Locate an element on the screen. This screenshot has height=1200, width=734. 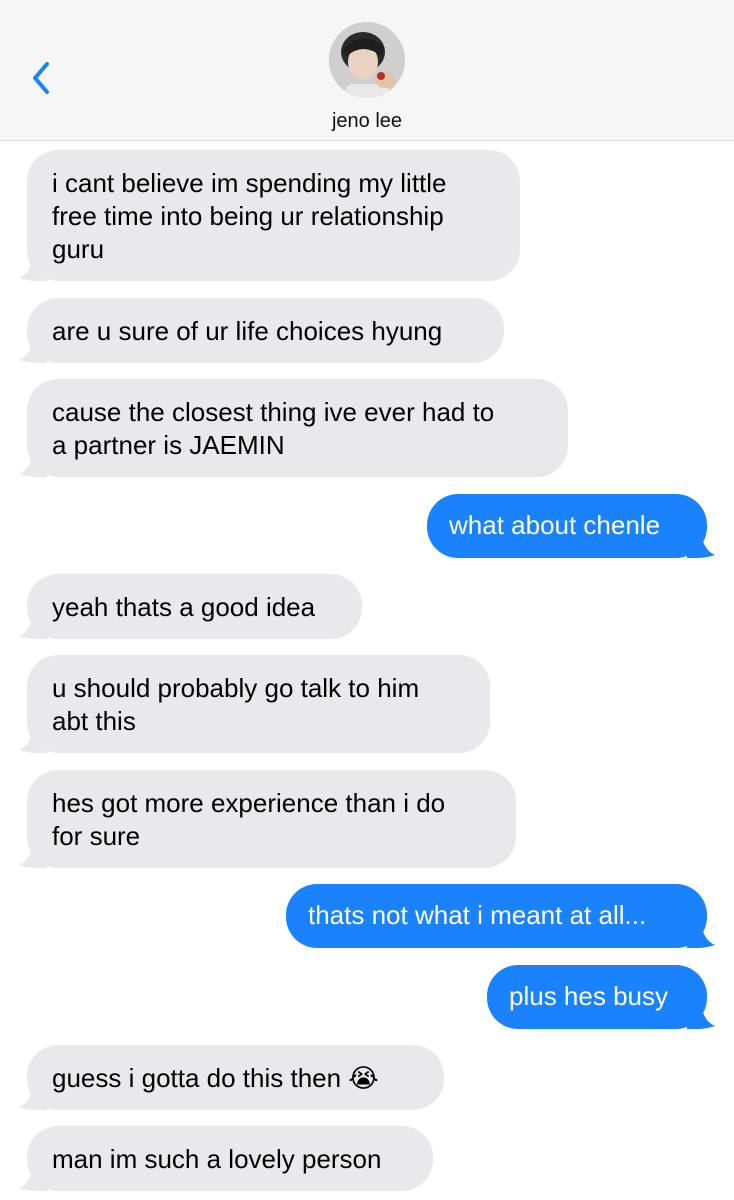
message-bubble: plus hes busy is located at coordinates (597, 997).